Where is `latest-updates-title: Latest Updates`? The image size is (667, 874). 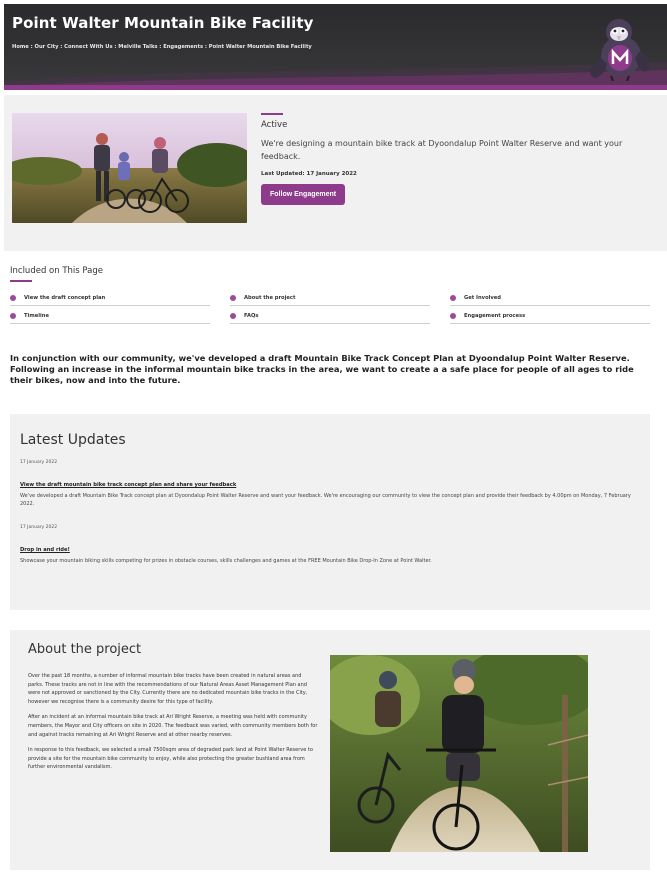 latest-updates-title: Latest Updates is located at coordinates (73, 440).